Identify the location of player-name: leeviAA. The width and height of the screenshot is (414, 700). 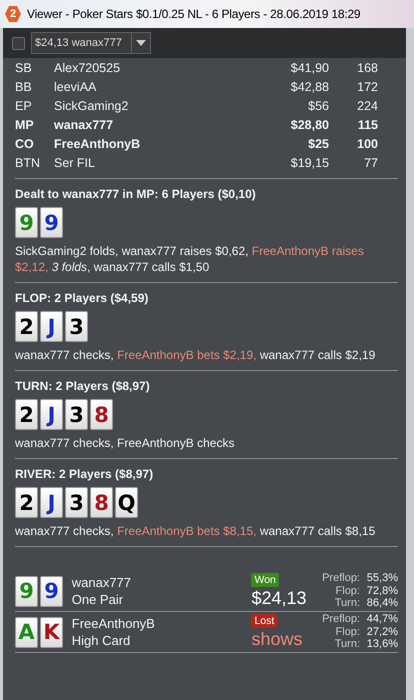
(76, 87).